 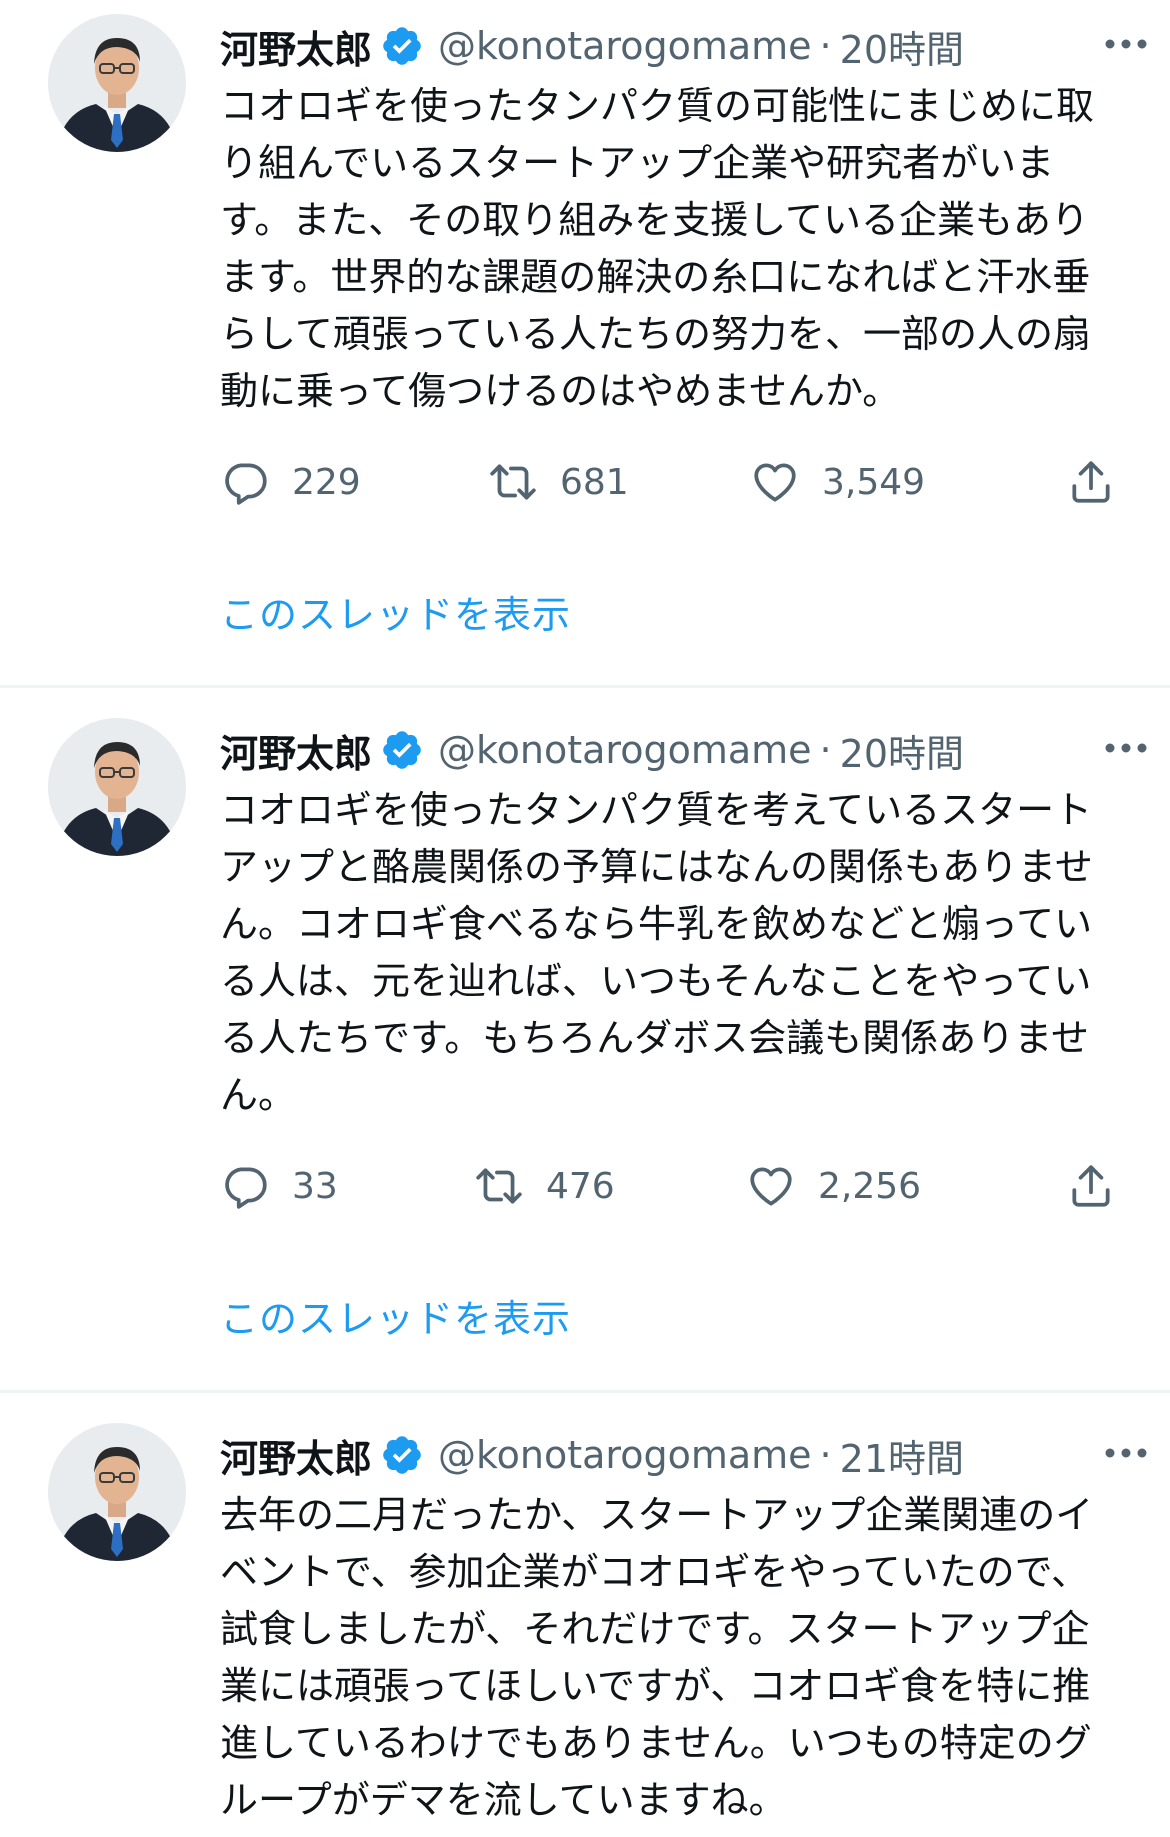 I want to click on retweet-button: 476, so click(x=544, y=1186).